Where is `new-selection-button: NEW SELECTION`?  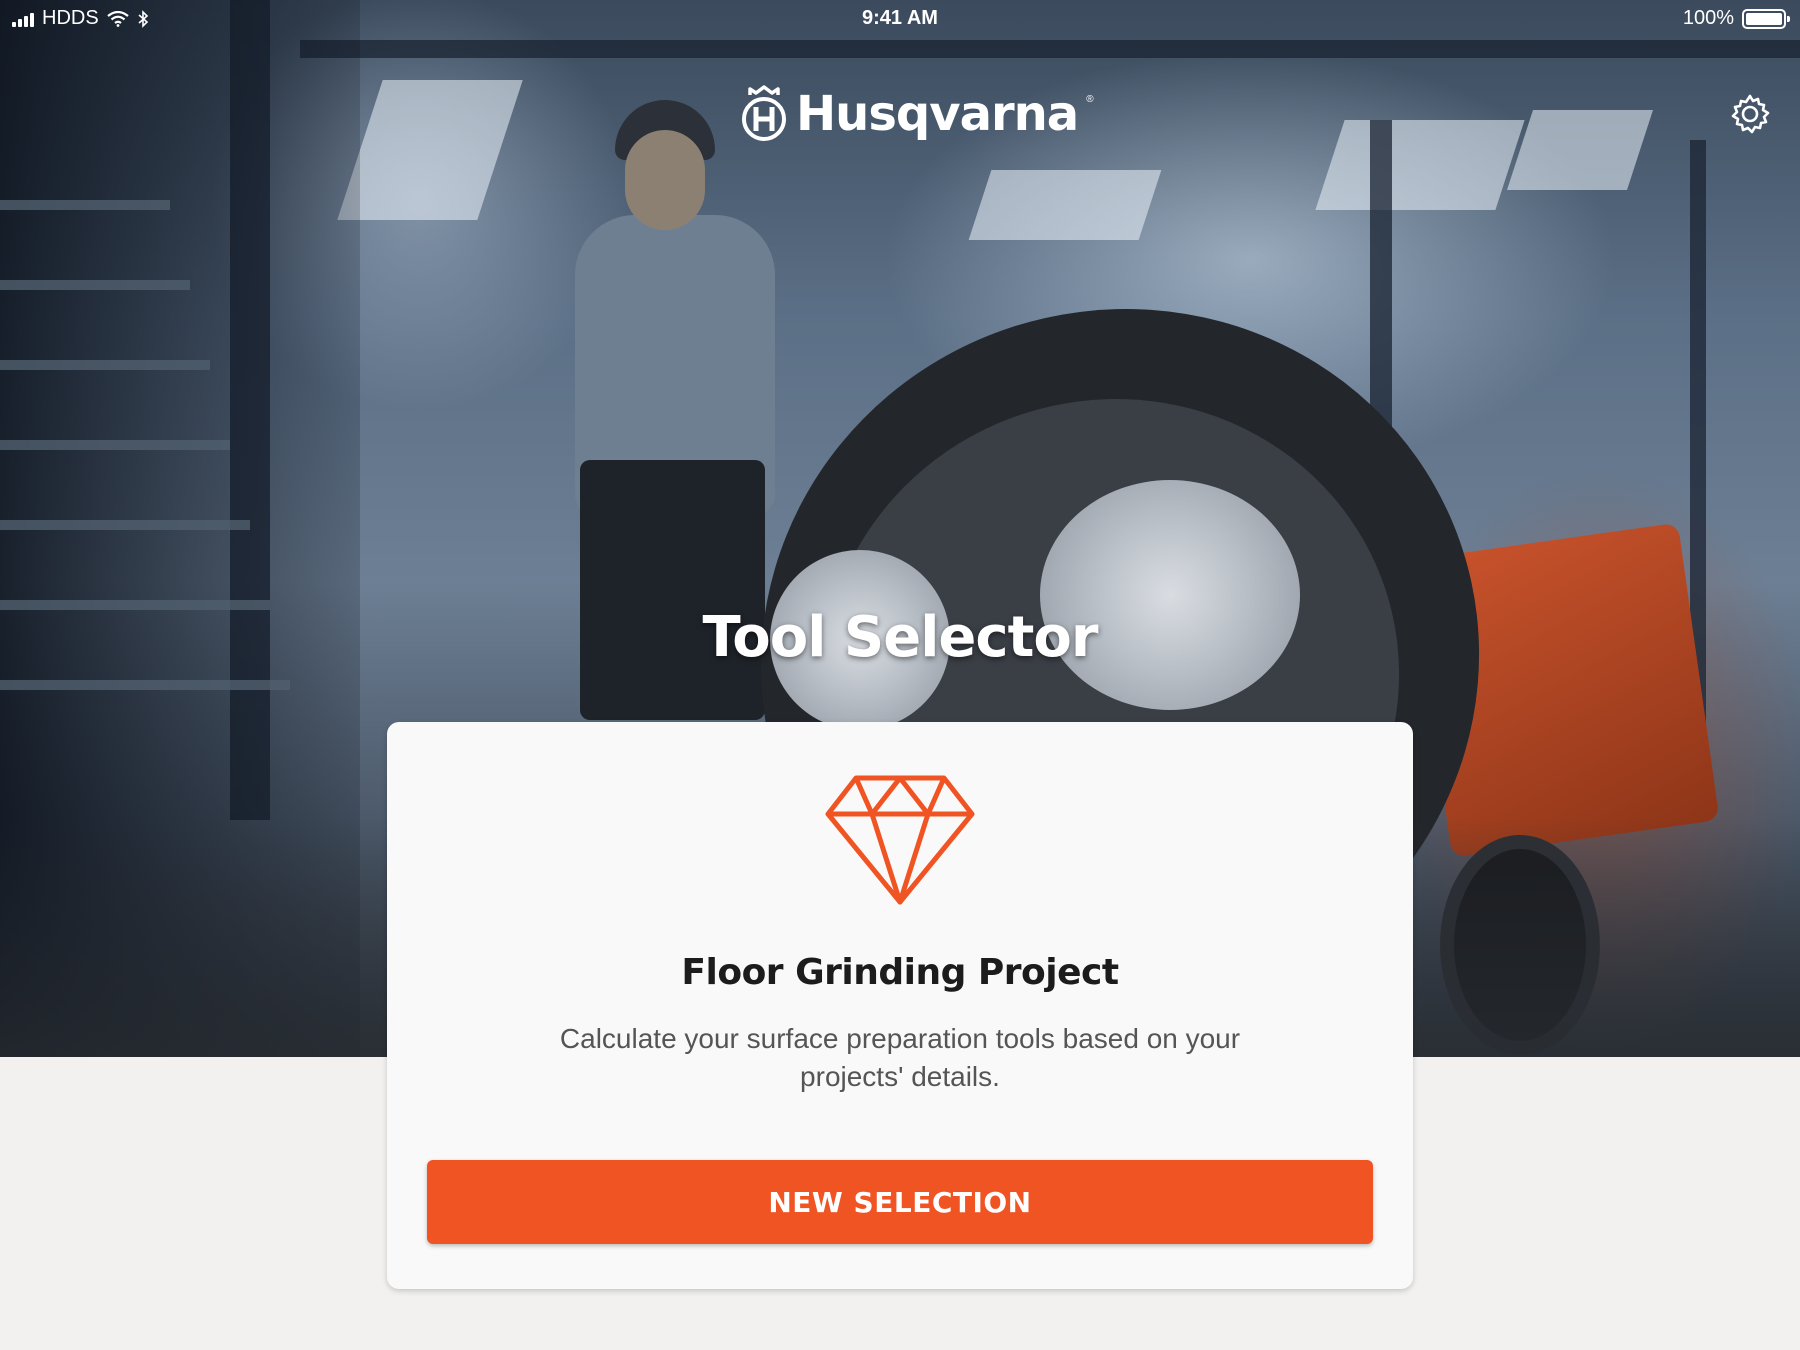 new-selection-button: NEW SELECTION is located at coordinates (900, 1202).